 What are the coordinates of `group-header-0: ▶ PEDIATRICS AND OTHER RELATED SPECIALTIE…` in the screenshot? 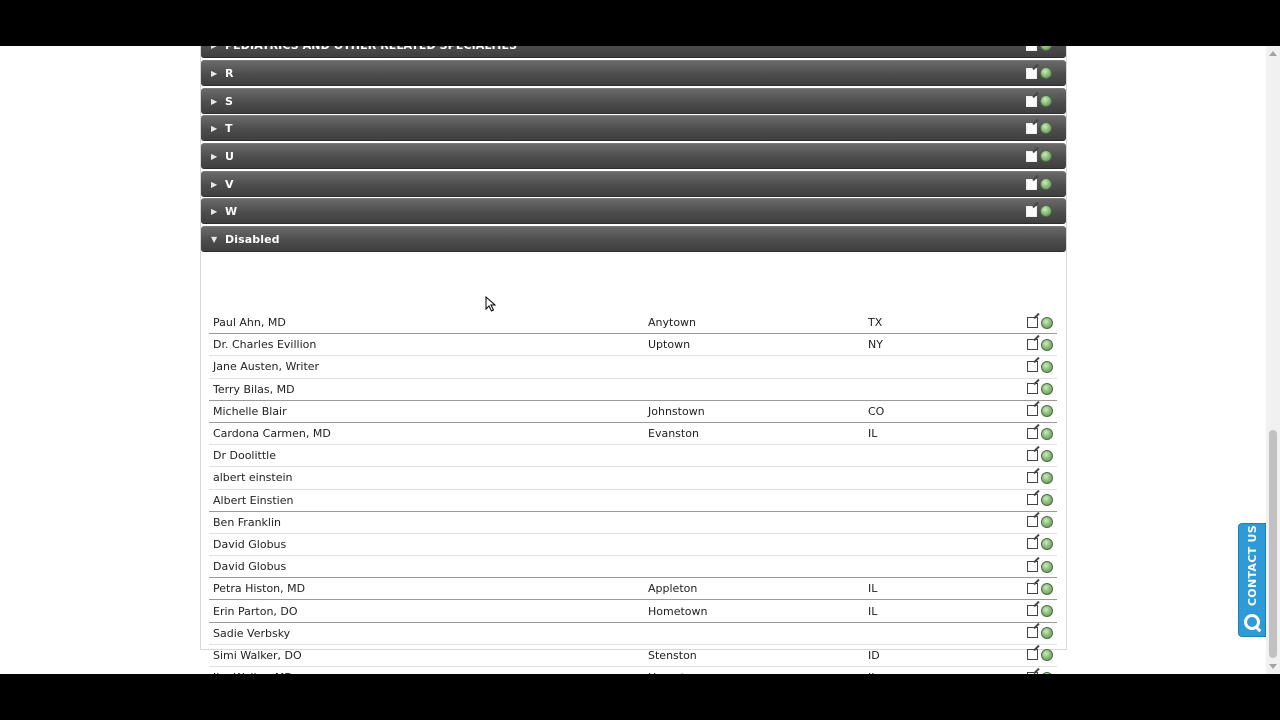 It's located at (633, 52).